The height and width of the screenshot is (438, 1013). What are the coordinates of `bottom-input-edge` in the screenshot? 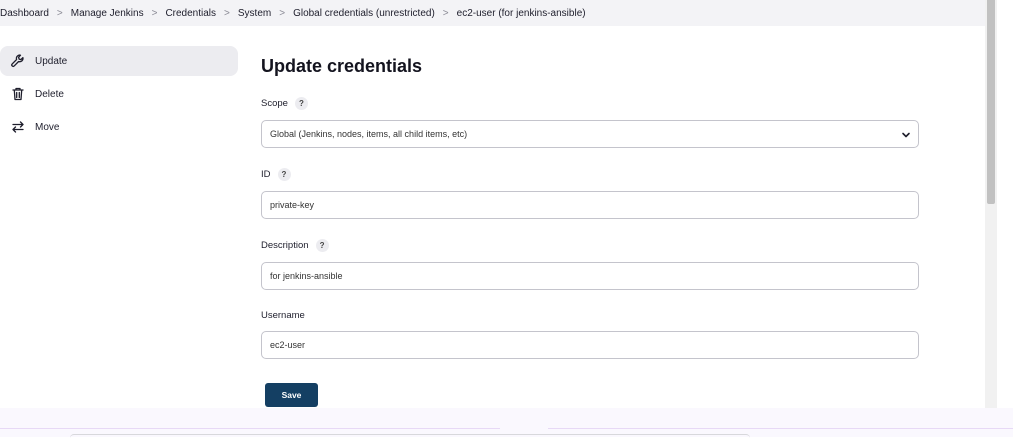 It's located at (410, 436).